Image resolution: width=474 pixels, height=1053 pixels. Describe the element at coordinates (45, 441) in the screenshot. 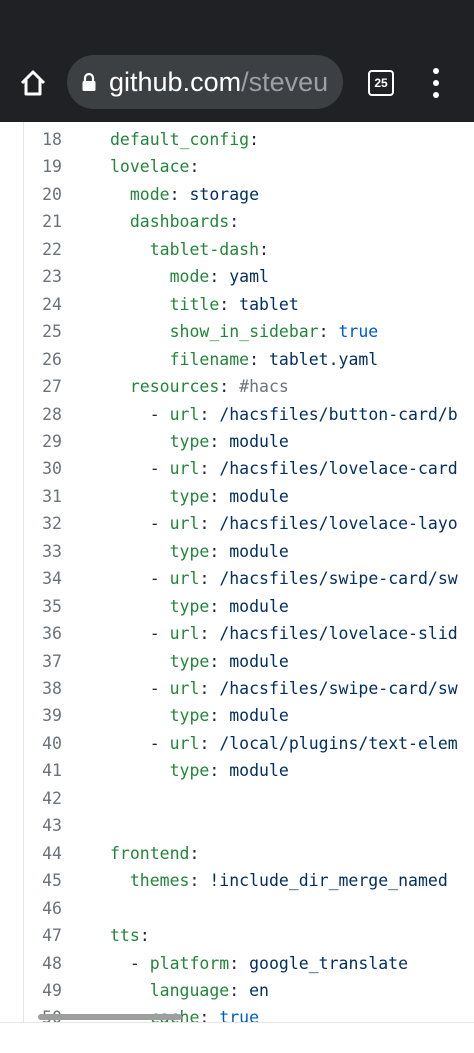

I see `line-number: 29` at that location.